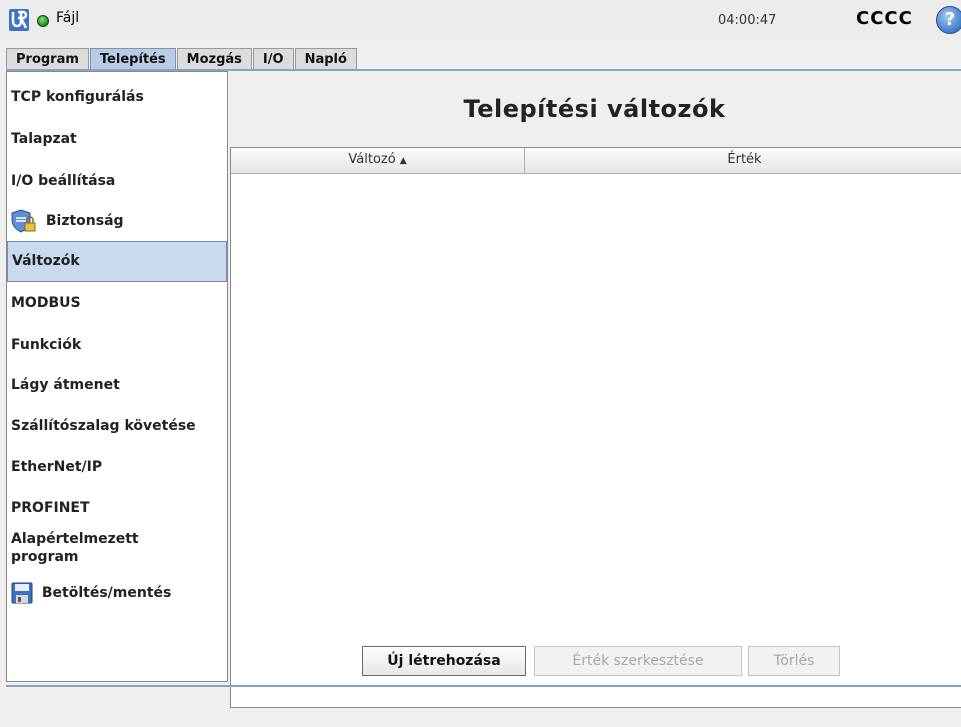  Describe the element at coordinates (444, 661) in the screenshot. I see `create-new-button: Új létrehozása` at that location.